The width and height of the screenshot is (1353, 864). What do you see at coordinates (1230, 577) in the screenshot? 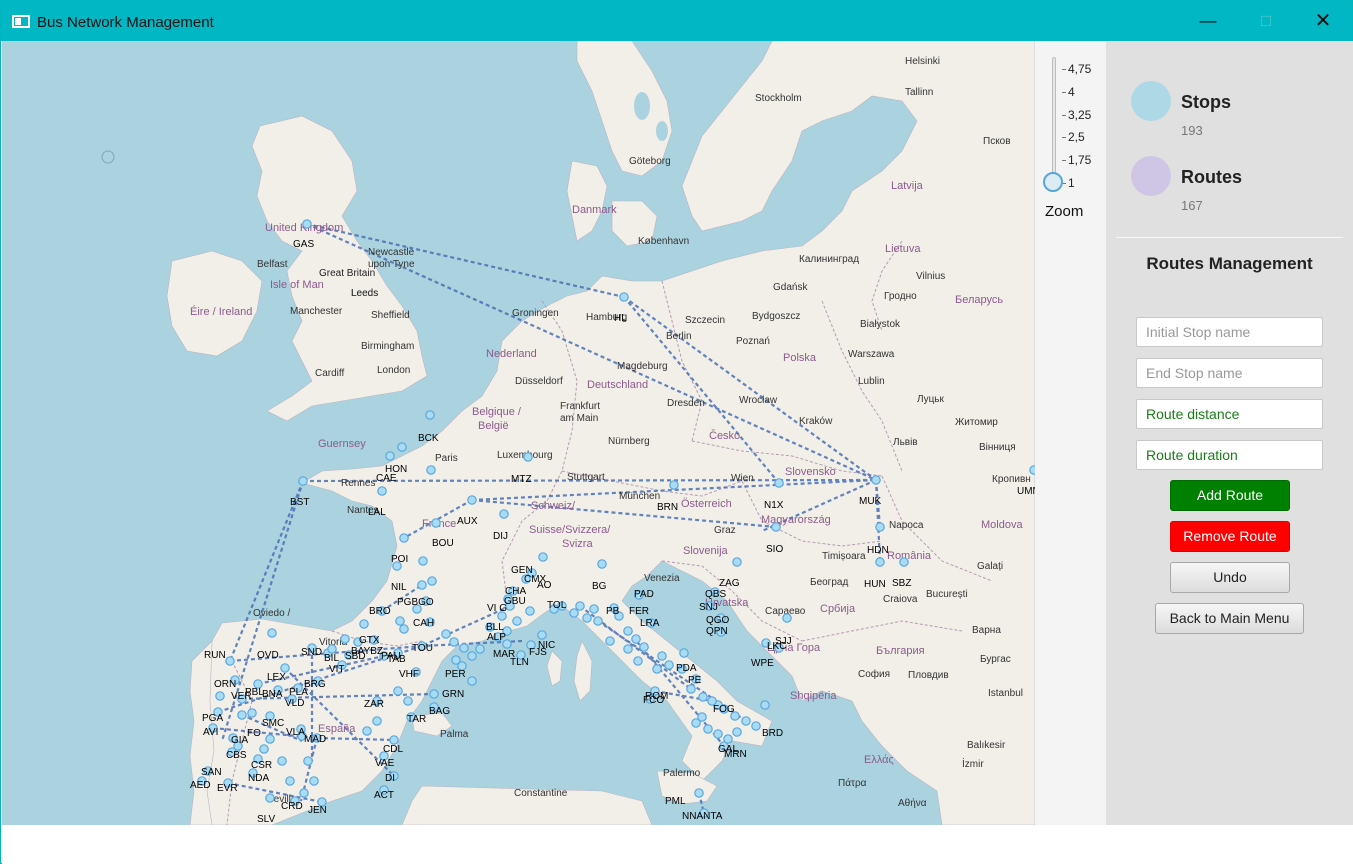
I see `undo-button: Undo` at bounding box center [1230, 577].